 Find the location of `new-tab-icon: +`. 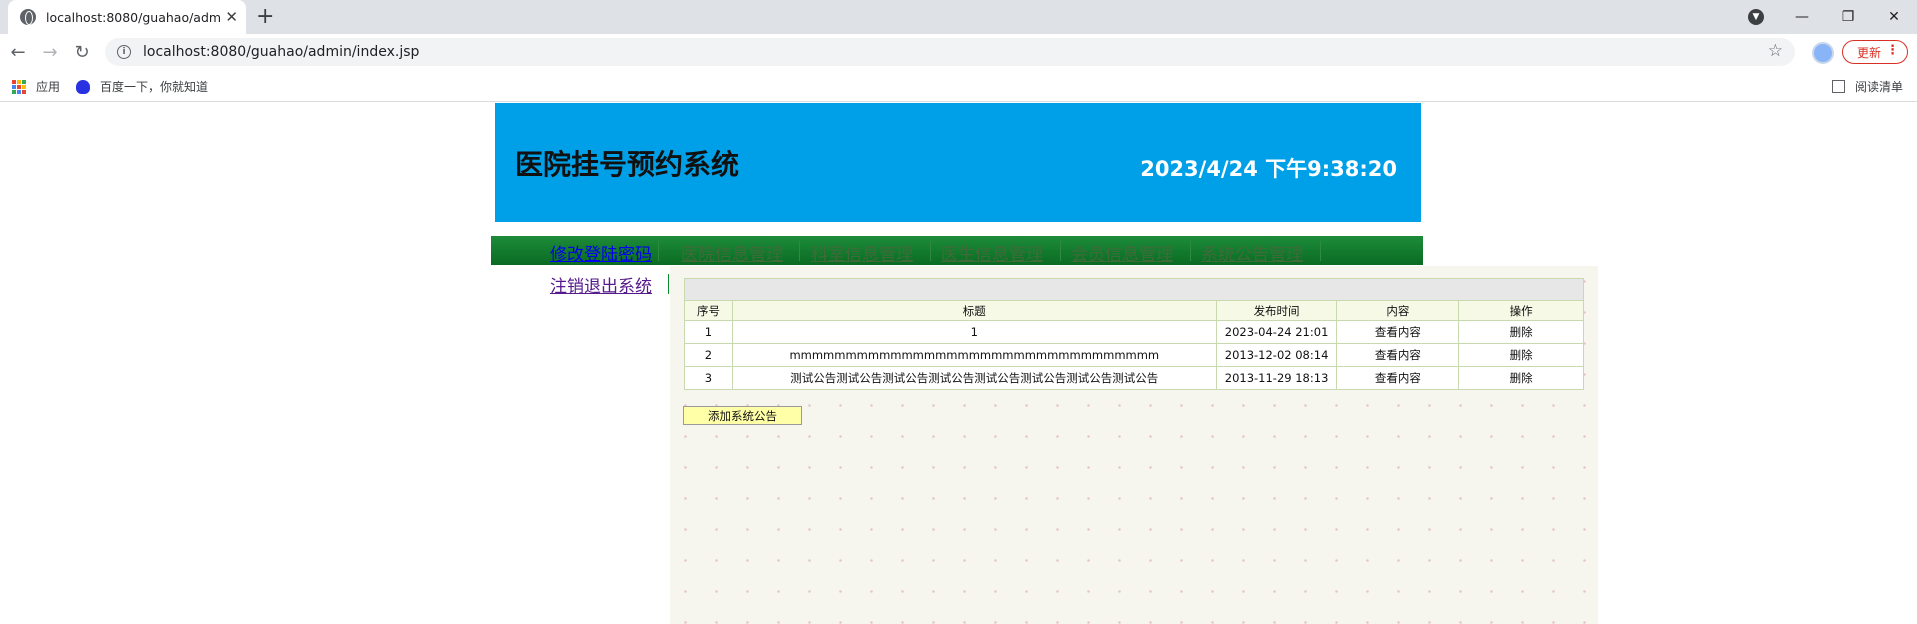

new-tab-icon: + is located at coordinates (265, 16).